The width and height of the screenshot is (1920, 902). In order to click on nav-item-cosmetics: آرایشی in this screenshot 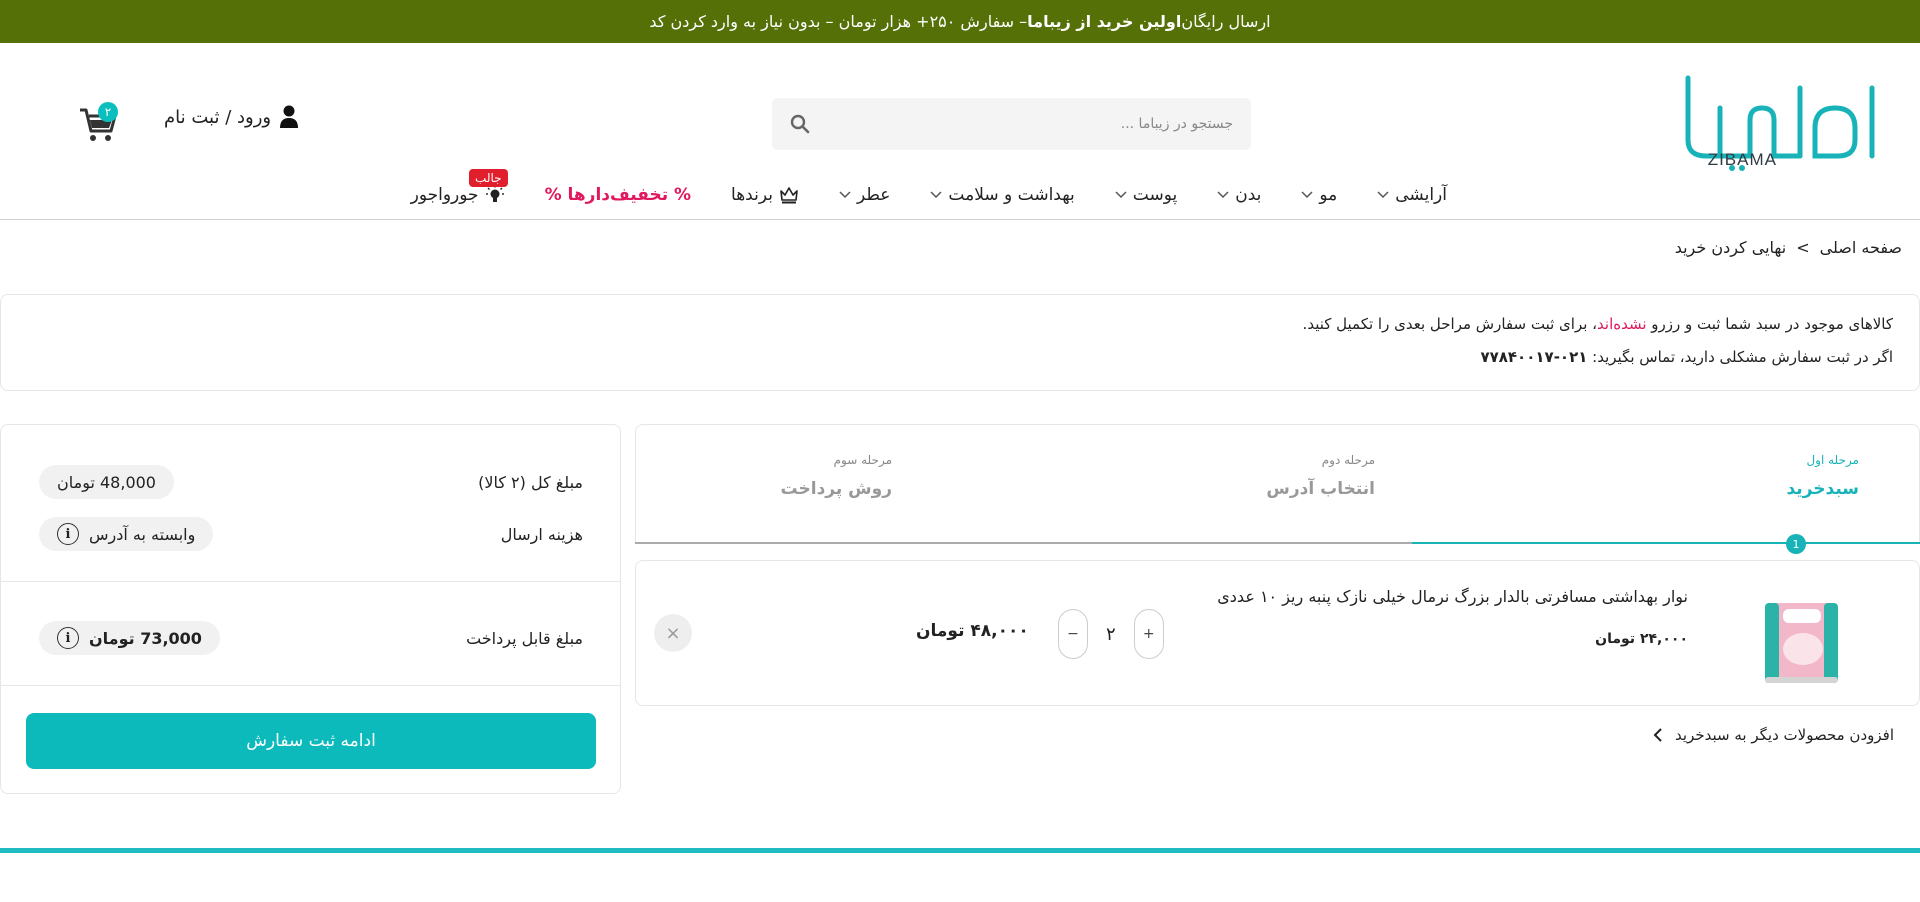, I will do `click(1412, 195)`.